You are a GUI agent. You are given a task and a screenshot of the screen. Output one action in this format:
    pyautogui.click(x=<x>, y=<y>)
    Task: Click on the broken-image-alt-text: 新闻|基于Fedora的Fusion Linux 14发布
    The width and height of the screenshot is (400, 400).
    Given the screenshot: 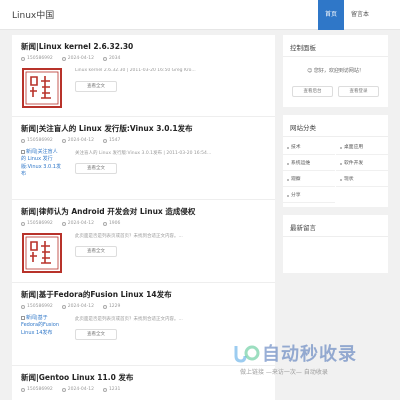 What is the action you would take?
    pyautogui.click(x=40, y=325)
    